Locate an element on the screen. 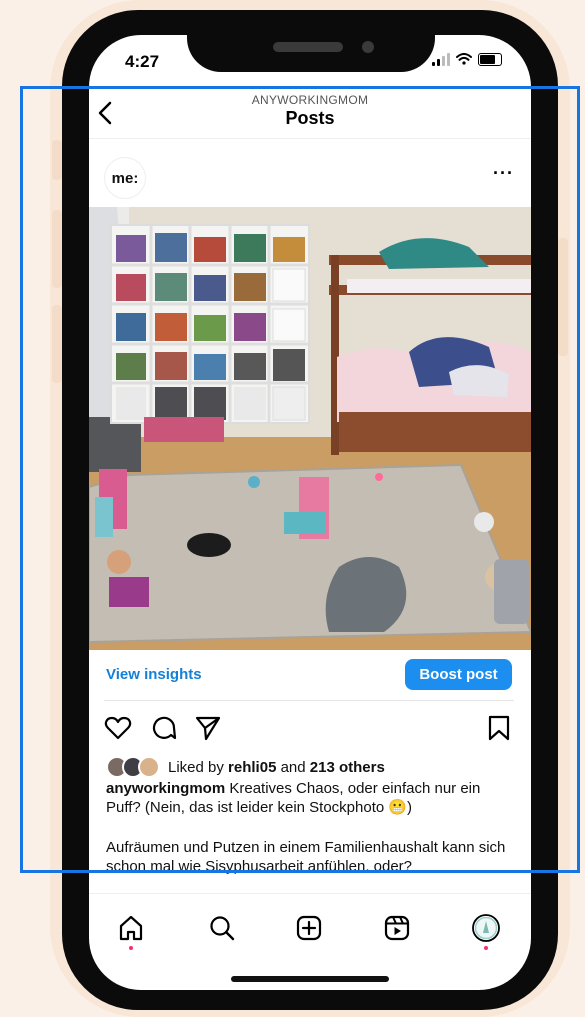  home-icon is located at coordinates (131, 928).